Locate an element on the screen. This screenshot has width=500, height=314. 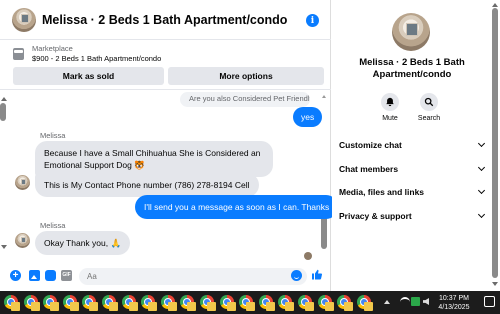
menu-label: Customize chat is located at coordinates (370, 145).